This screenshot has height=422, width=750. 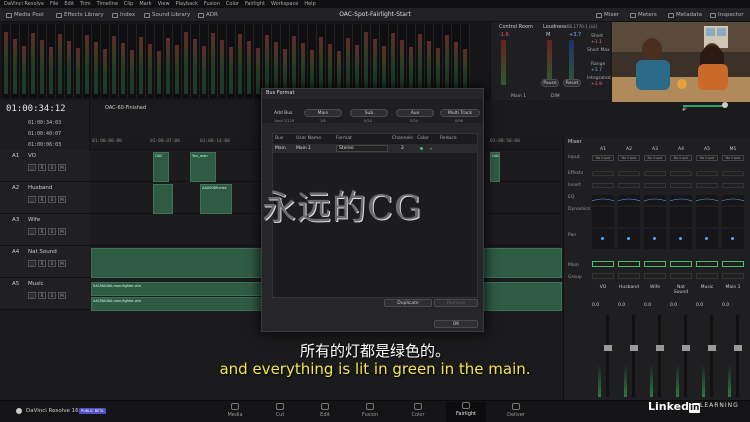 I want to click on audio-clip: AA00069.mxs, so click(x=216, y=199).